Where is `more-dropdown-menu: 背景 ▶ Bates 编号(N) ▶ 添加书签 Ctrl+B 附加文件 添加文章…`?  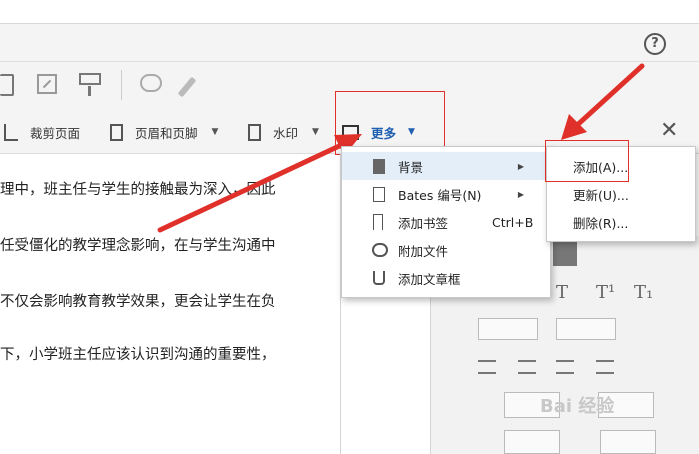
more-dropdown-menu: 背景 ▶ Bates 编号(N) ▶ 添加书签 Ctrl+B 附加文件 添加文章… is located at coordinates (446, 222).